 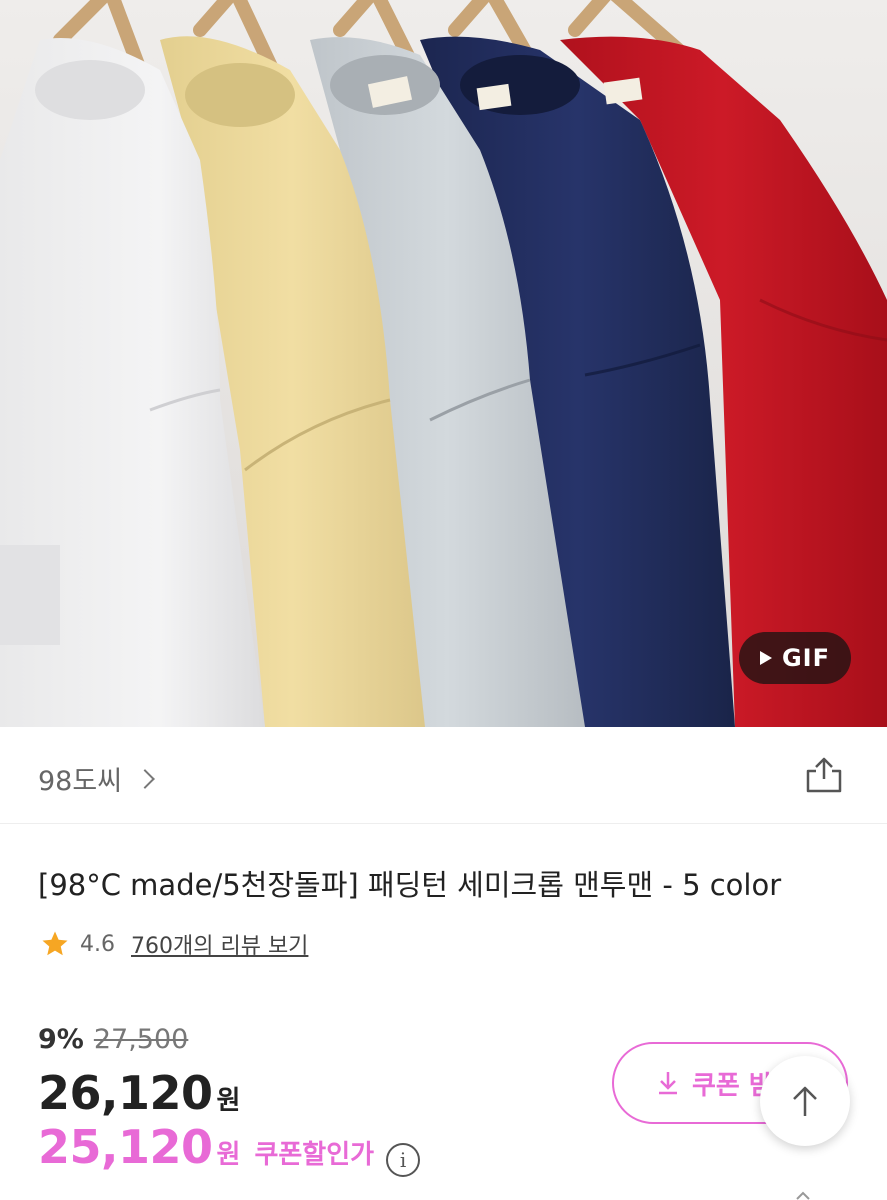 I want to click on original-price: 27,500, so click(x=141, y=1039).